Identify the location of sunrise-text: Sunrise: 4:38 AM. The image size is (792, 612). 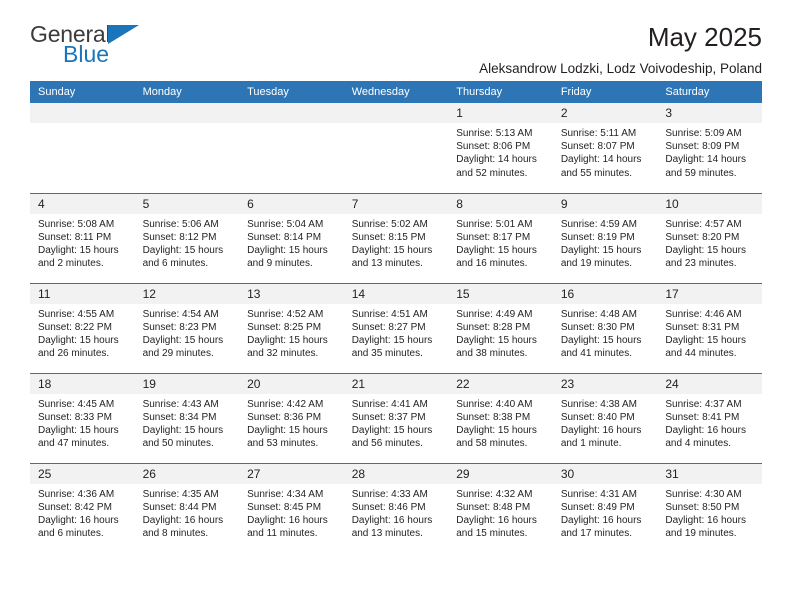
(598, 404).